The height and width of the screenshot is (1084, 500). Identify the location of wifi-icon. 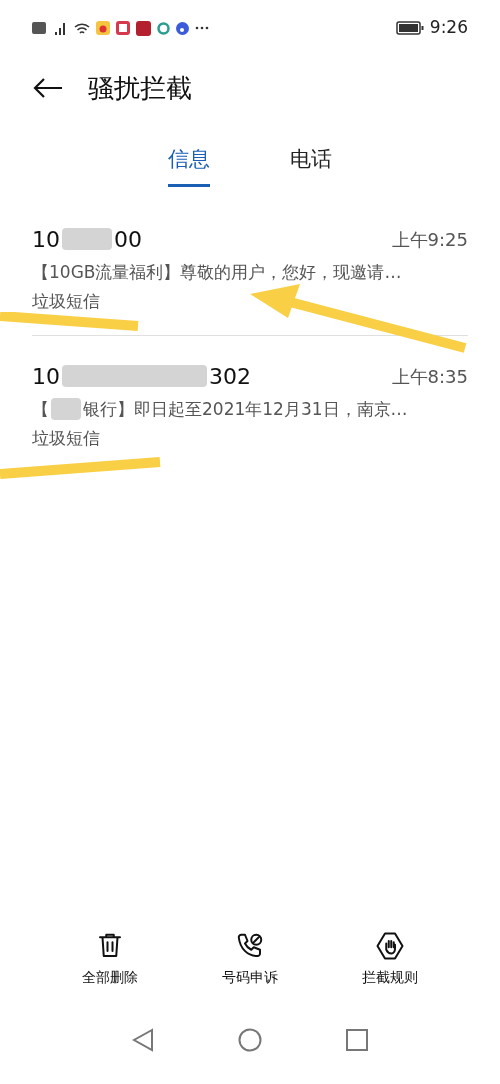
(82, 28).